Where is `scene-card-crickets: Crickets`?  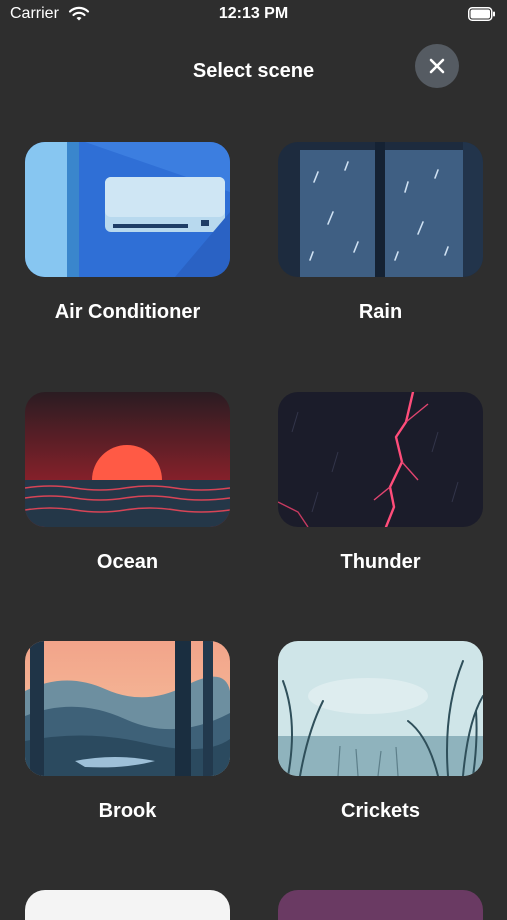
scene-card-crickets: Crickets is located at coordinates (380, 732).